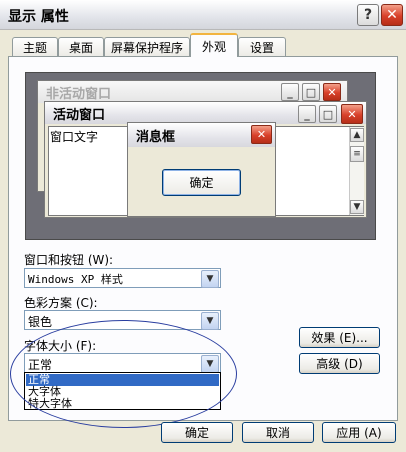 The width and height of the screenshot is (406, 452). Describe the element at coordinates (357, 207) in the screenshot. I see `scroll-down-icon: ▼` at that location.